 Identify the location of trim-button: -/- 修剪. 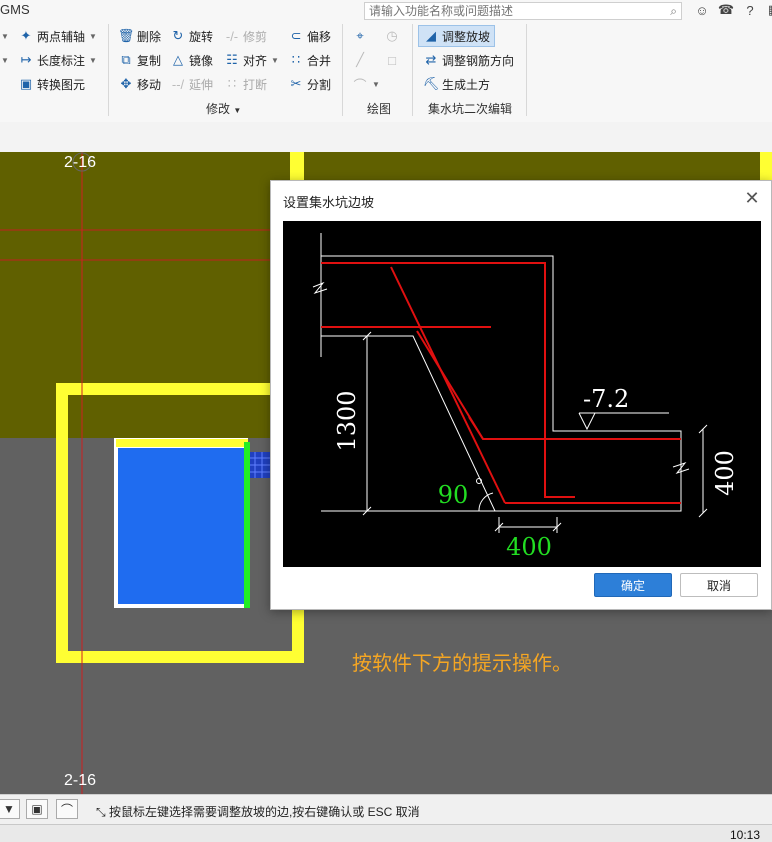
(245, 36).